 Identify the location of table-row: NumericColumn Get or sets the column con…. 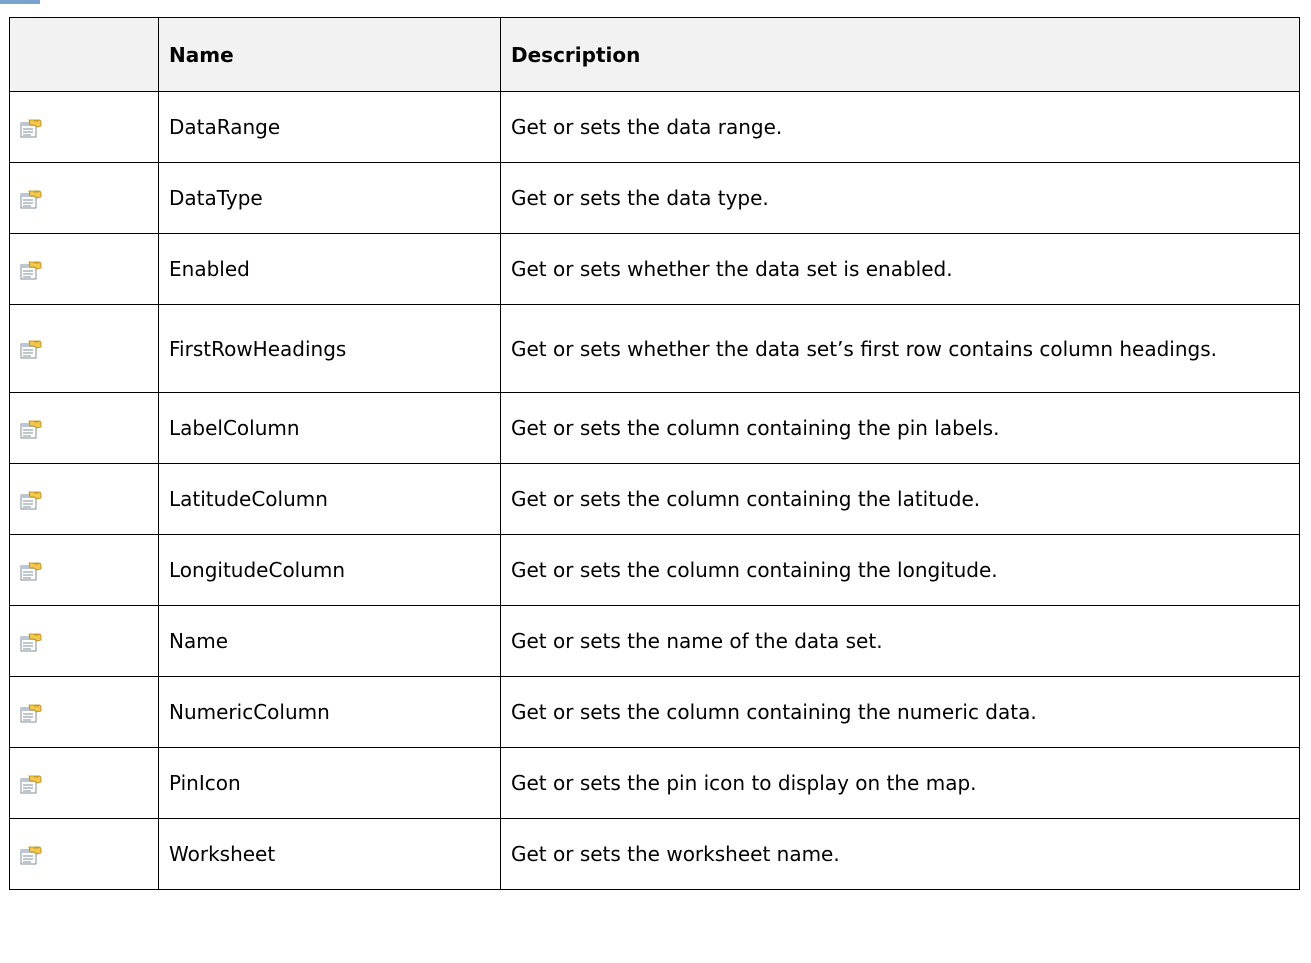
(654, 712).